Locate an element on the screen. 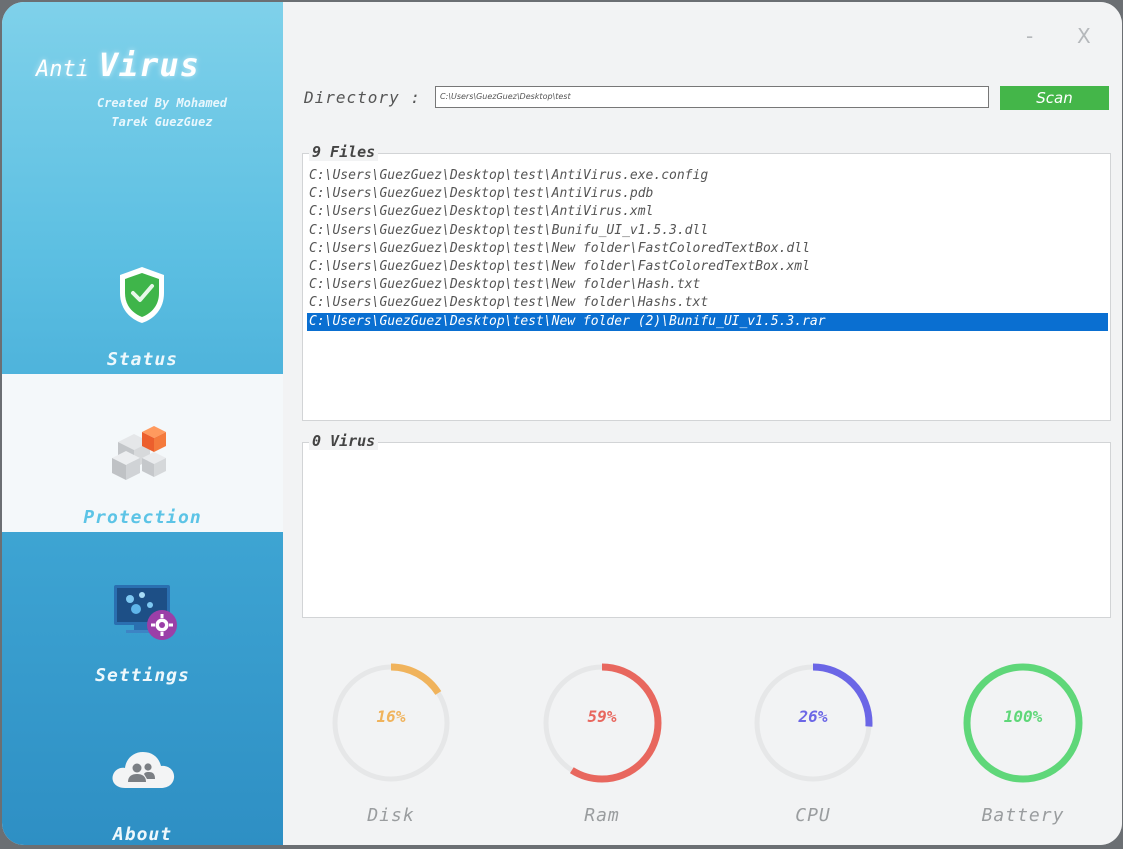  gauge-value: 16% is located at coordinates (391, 716).